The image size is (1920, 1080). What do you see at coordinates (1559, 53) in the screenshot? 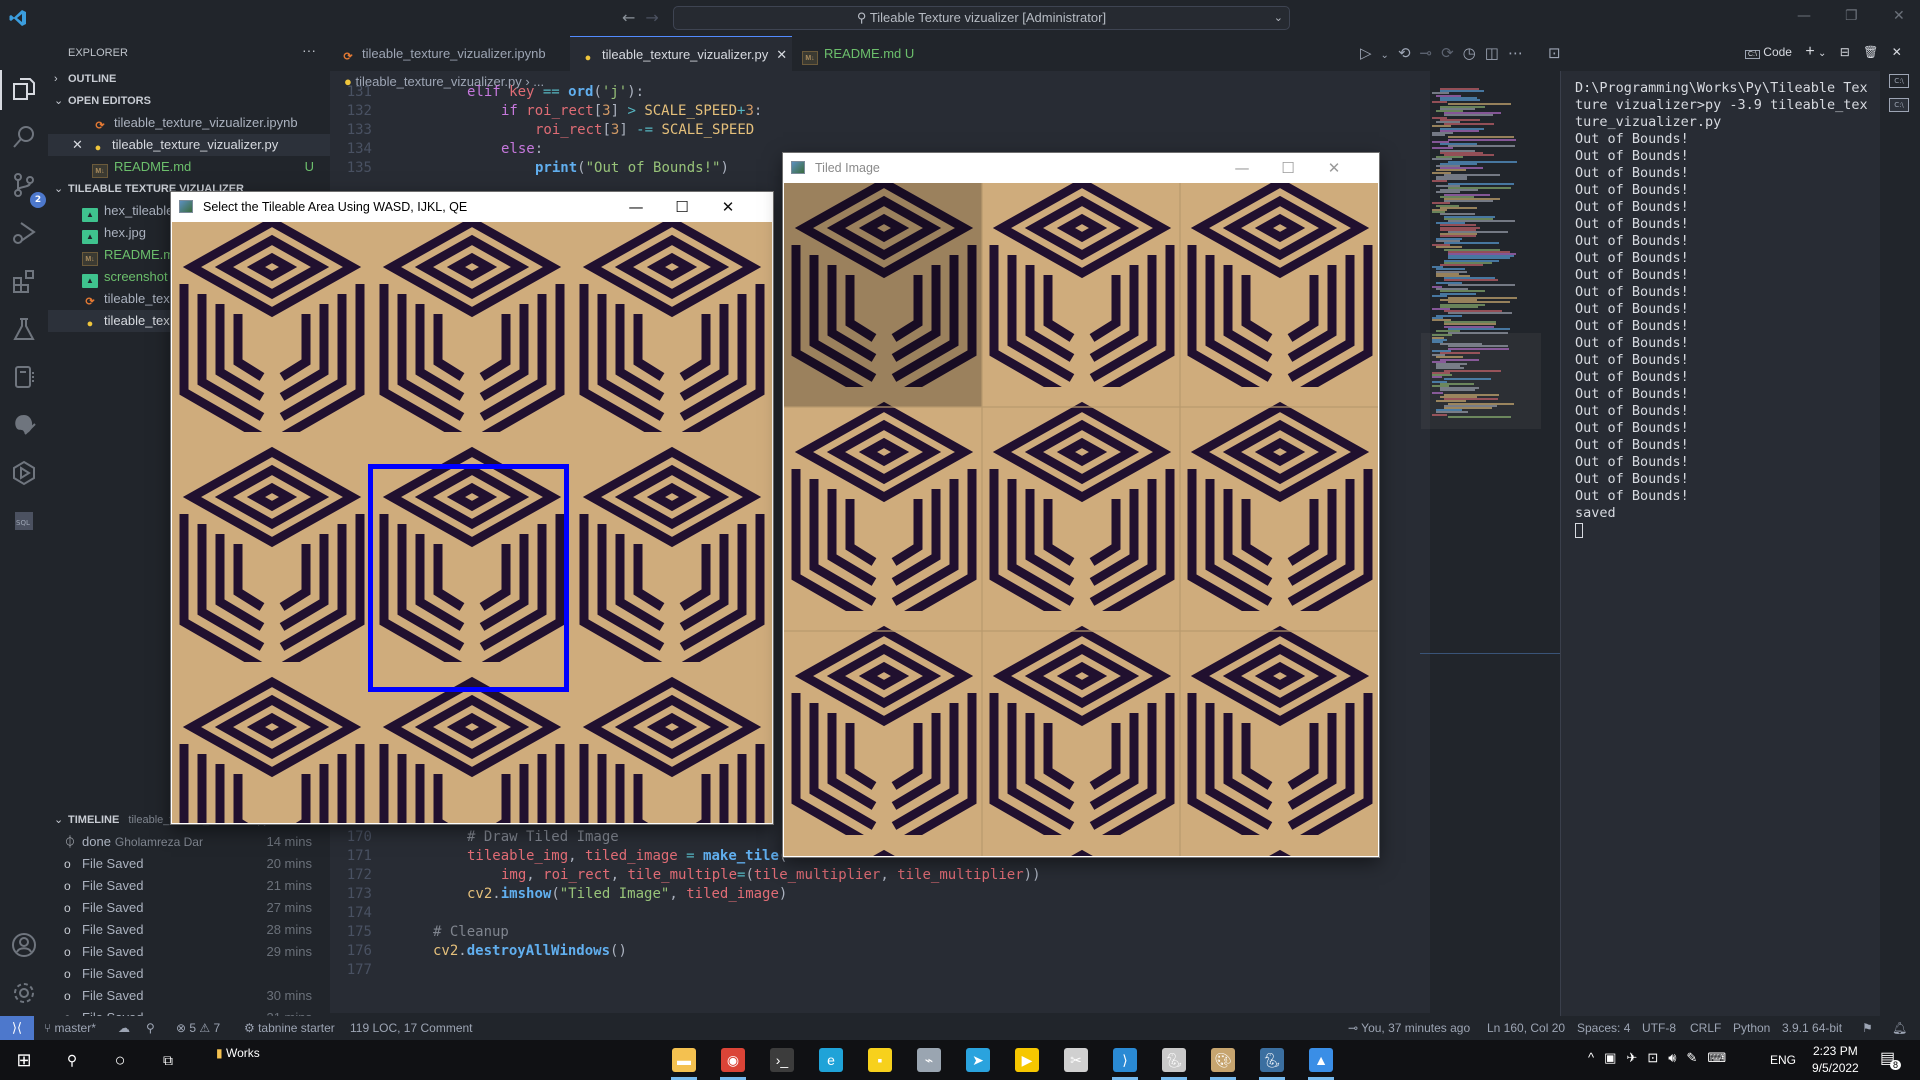
I see `terminal-toggle-icon: ⊡` at bounding box center [1559, 53].